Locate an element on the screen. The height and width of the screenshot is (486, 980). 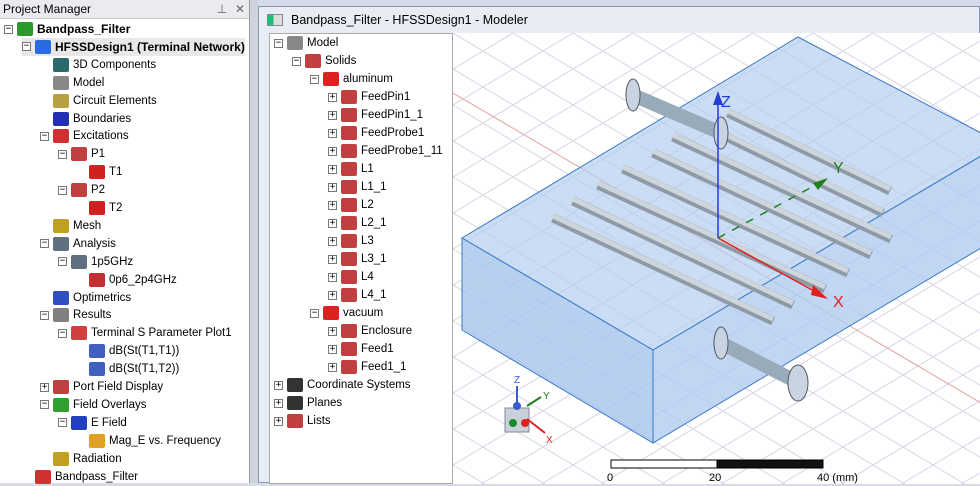
pin-icon: ⊥ is located at coordinates (222, 9).